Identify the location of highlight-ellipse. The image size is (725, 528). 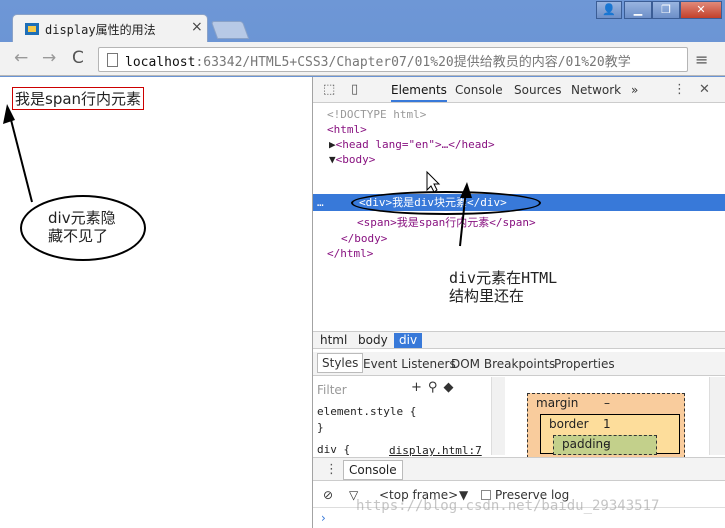
(446, 203).